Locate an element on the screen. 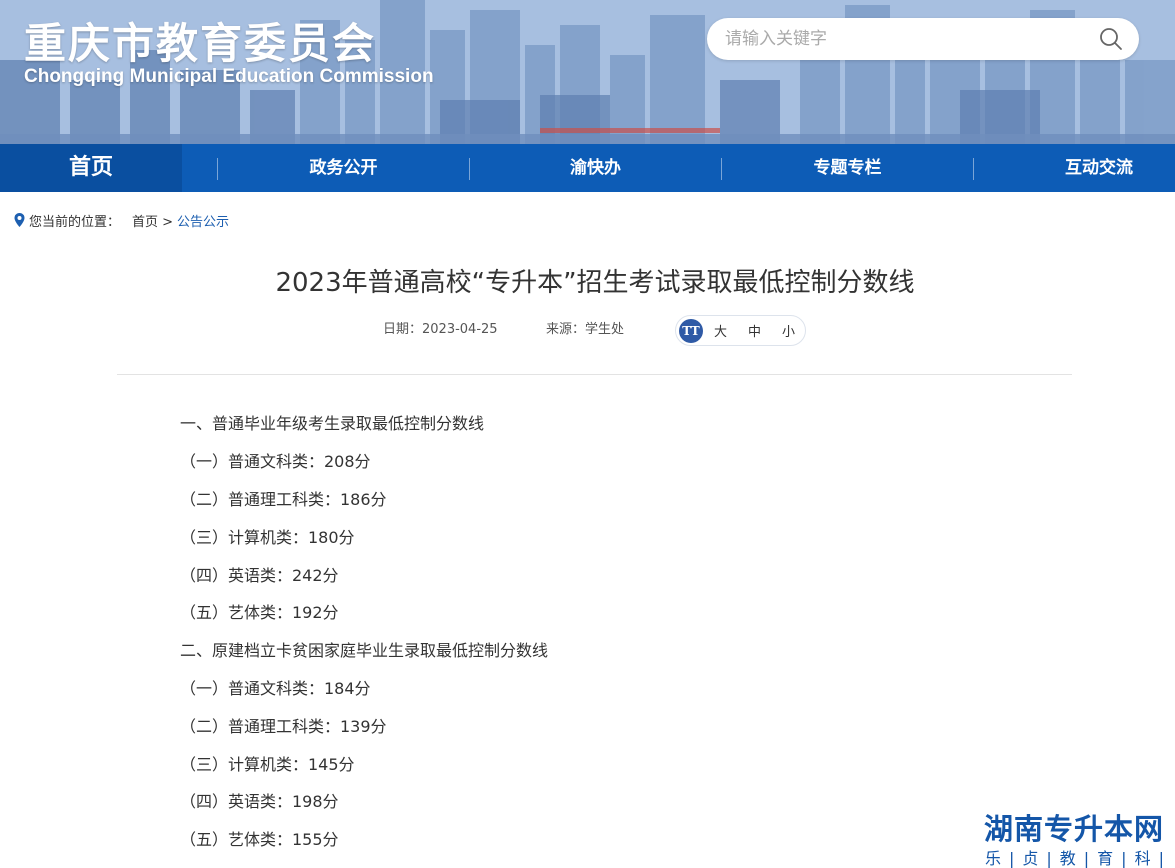  search-box is located at coordinates (923, 39).